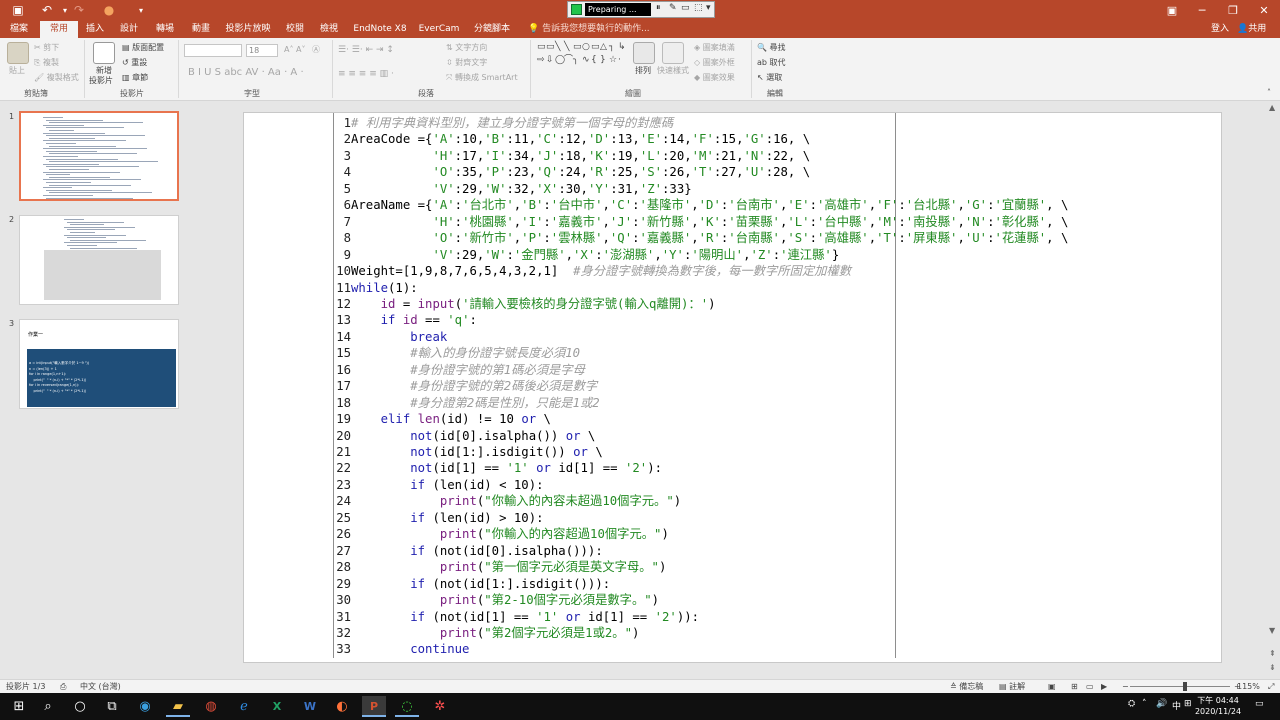 The height and width of the screenshot is (720, 1280). I want to click on tab-endnote: EndNote X8, so click(380, 29).